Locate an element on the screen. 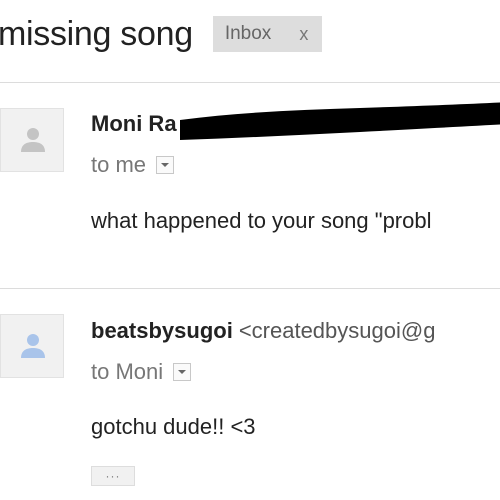 The image size is (500, 500). sender-line: beatsbysugoi <createdbysugoi@g is located at coordinates (263, 331).